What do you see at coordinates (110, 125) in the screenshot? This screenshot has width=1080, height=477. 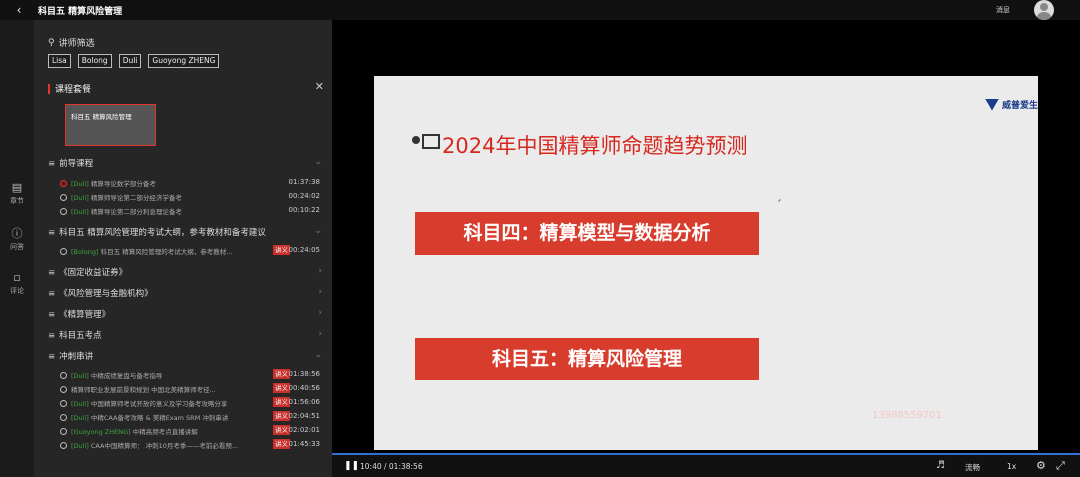 I see `course-card: 科目五 精算风险管理` at bounding box center [110, 125].